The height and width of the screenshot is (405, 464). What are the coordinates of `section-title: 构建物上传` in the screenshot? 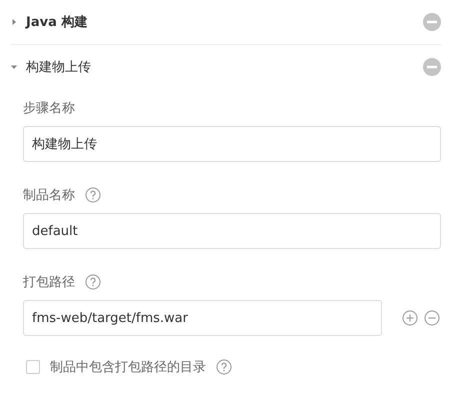 It's located at (220, 67).